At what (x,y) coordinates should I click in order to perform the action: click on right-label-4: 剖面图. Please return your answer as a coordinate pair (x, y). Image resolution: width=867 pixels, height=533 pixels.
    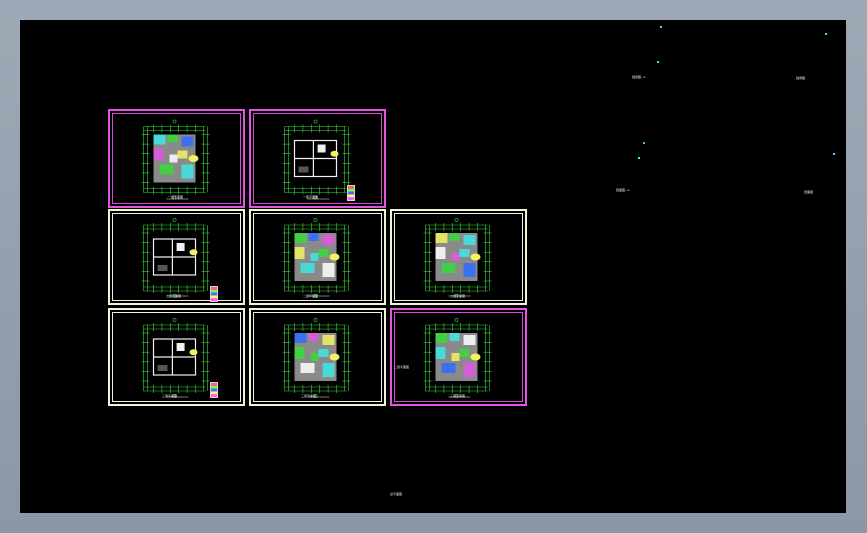
    Looking at the image, I should click on (809, 192).